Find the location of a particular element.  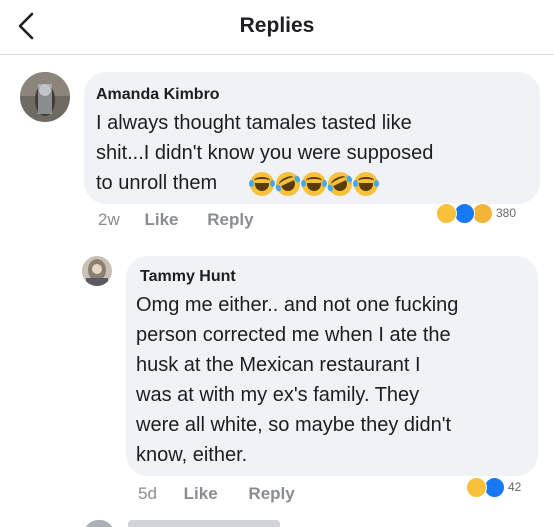

reply-author: Tammy Hunt is located at coordinates (188, 277).